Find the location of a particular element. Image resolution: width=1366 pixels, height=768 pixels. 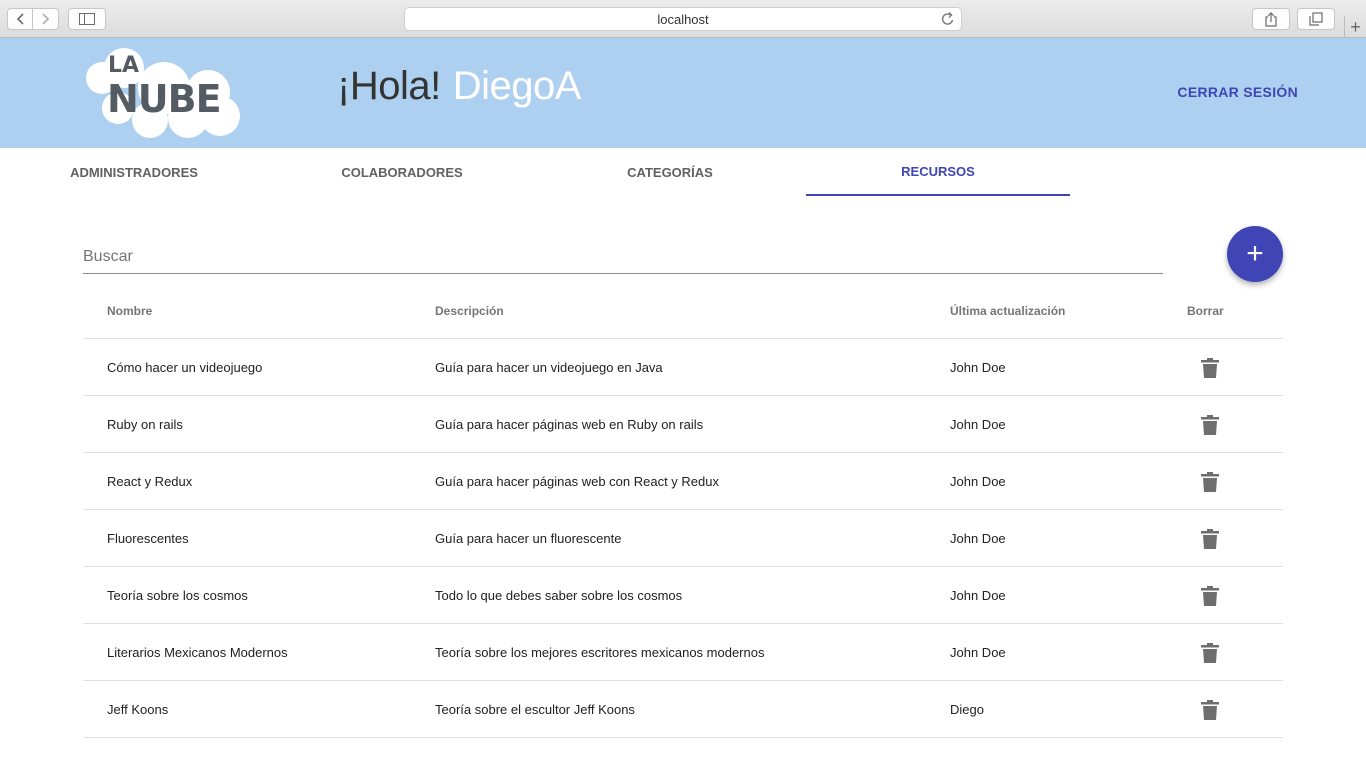

history-nav is located at coordinates (33, 19).